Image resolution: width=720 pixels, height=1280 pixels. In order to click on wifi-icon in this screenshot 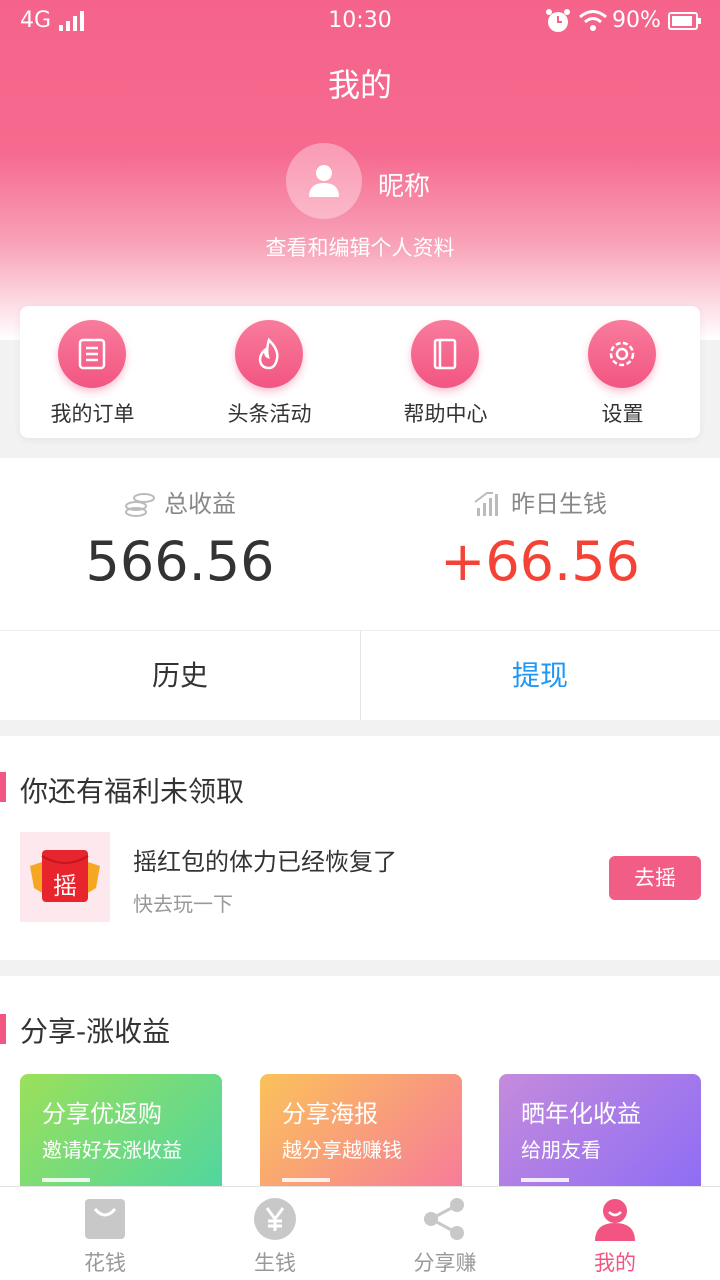, I will do `click(593, 20)`.